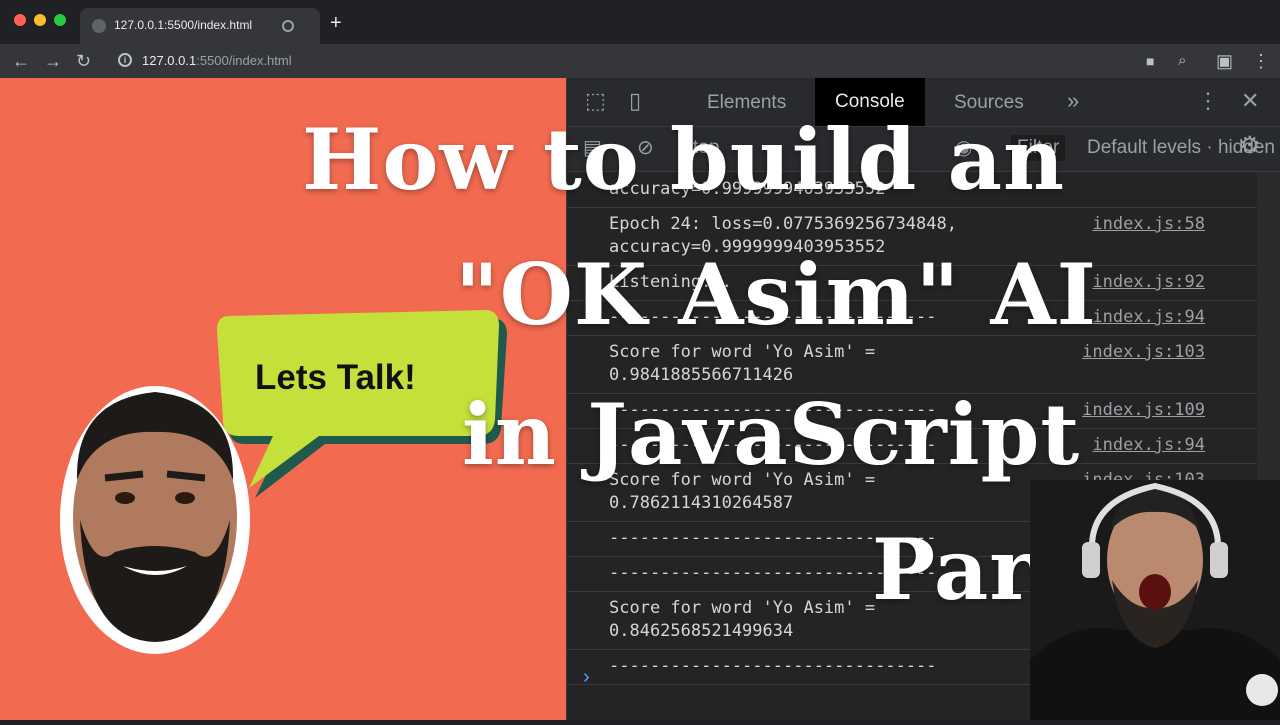 This screenshot has width=1280, height=725. I want to click on presenter-photo, so click(1155, 600).